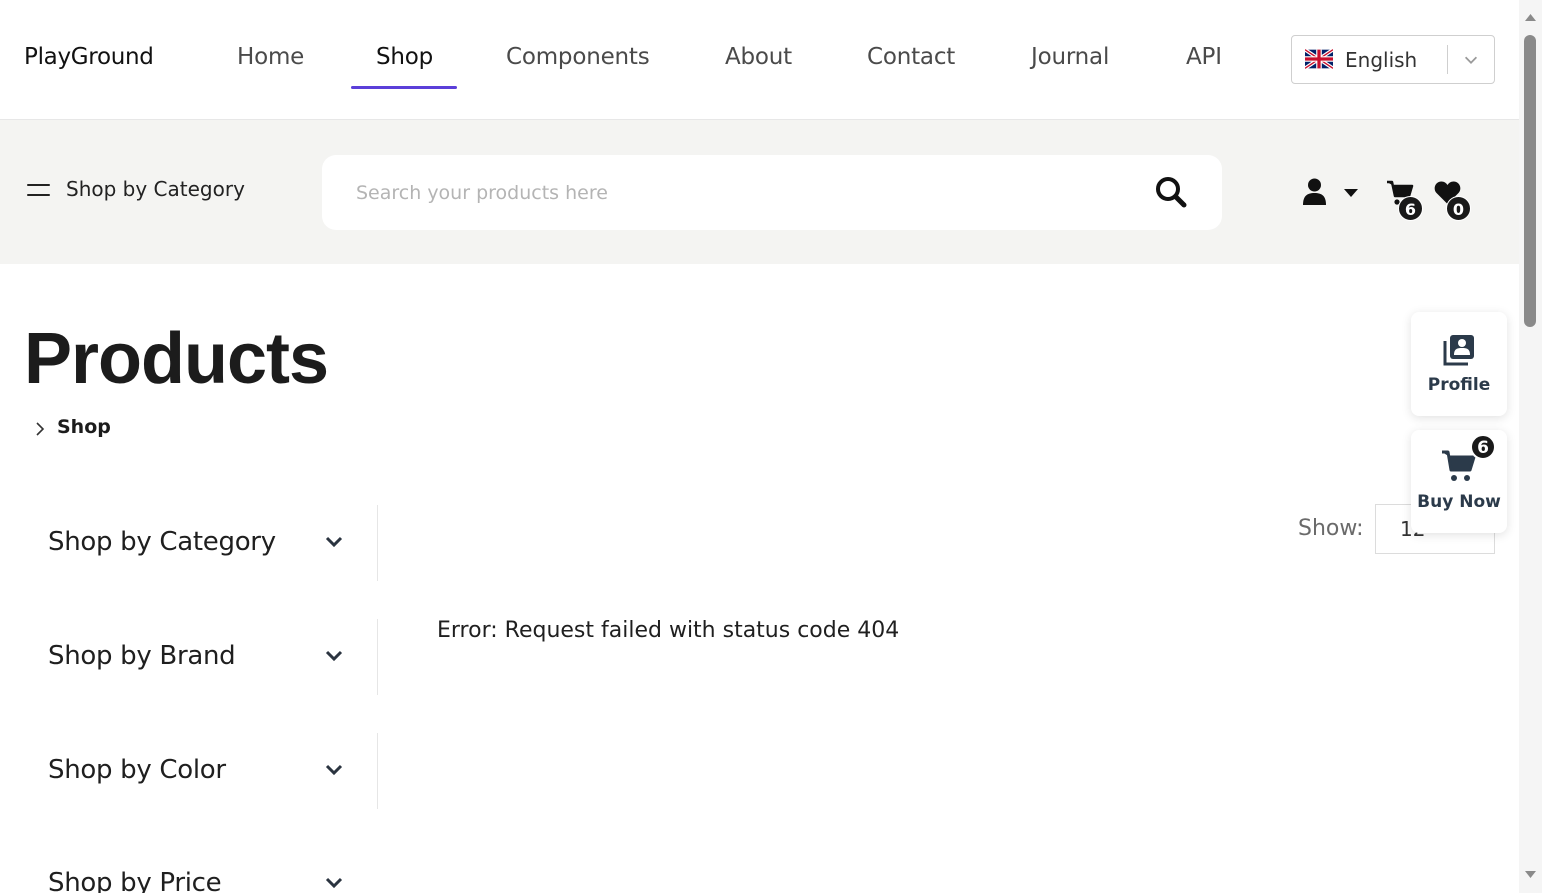  Describe the element at coordinates (270, 57) in the screenshot. I see `nav-home: Home` at that location.